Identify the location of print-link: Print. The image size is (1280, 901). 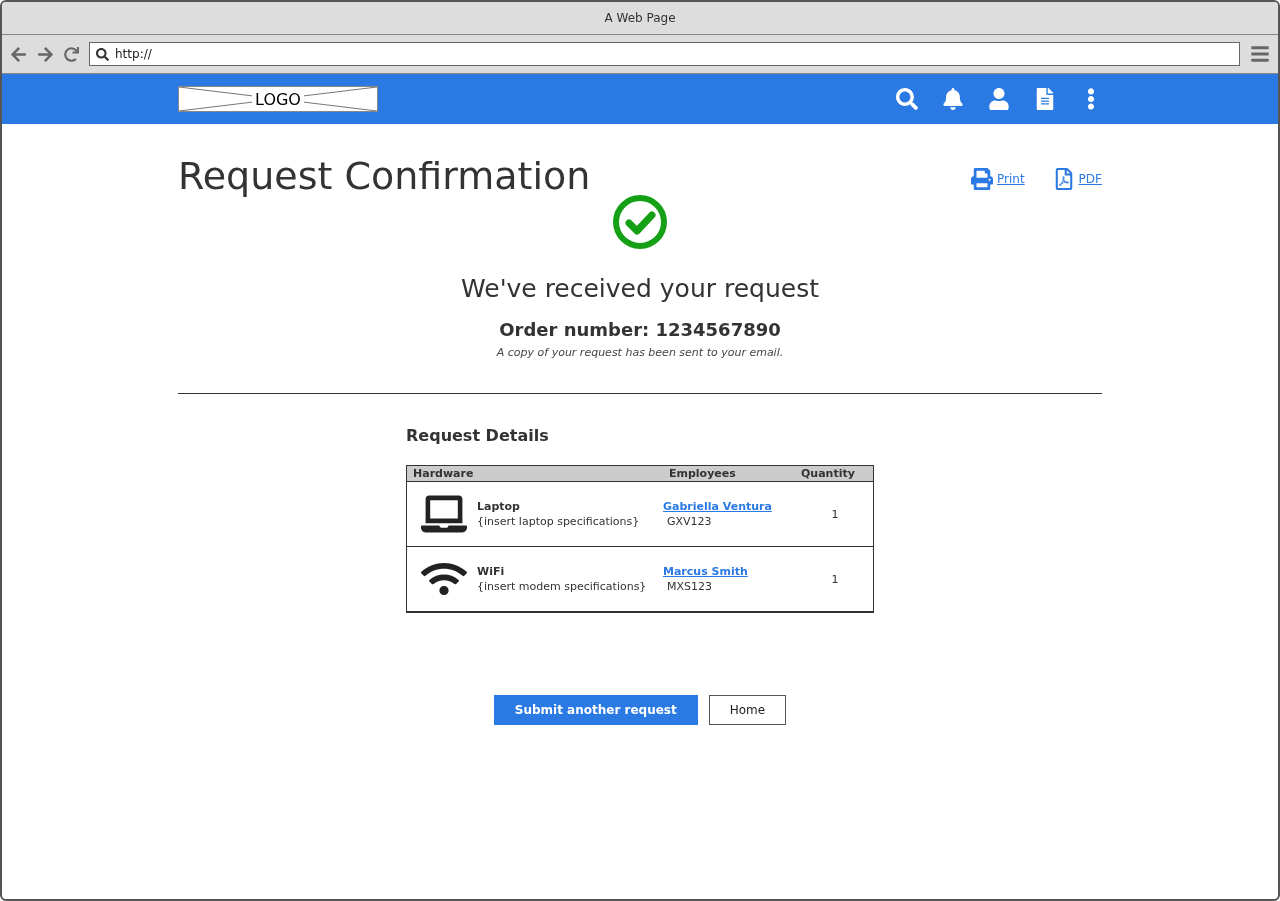
(998, 179).